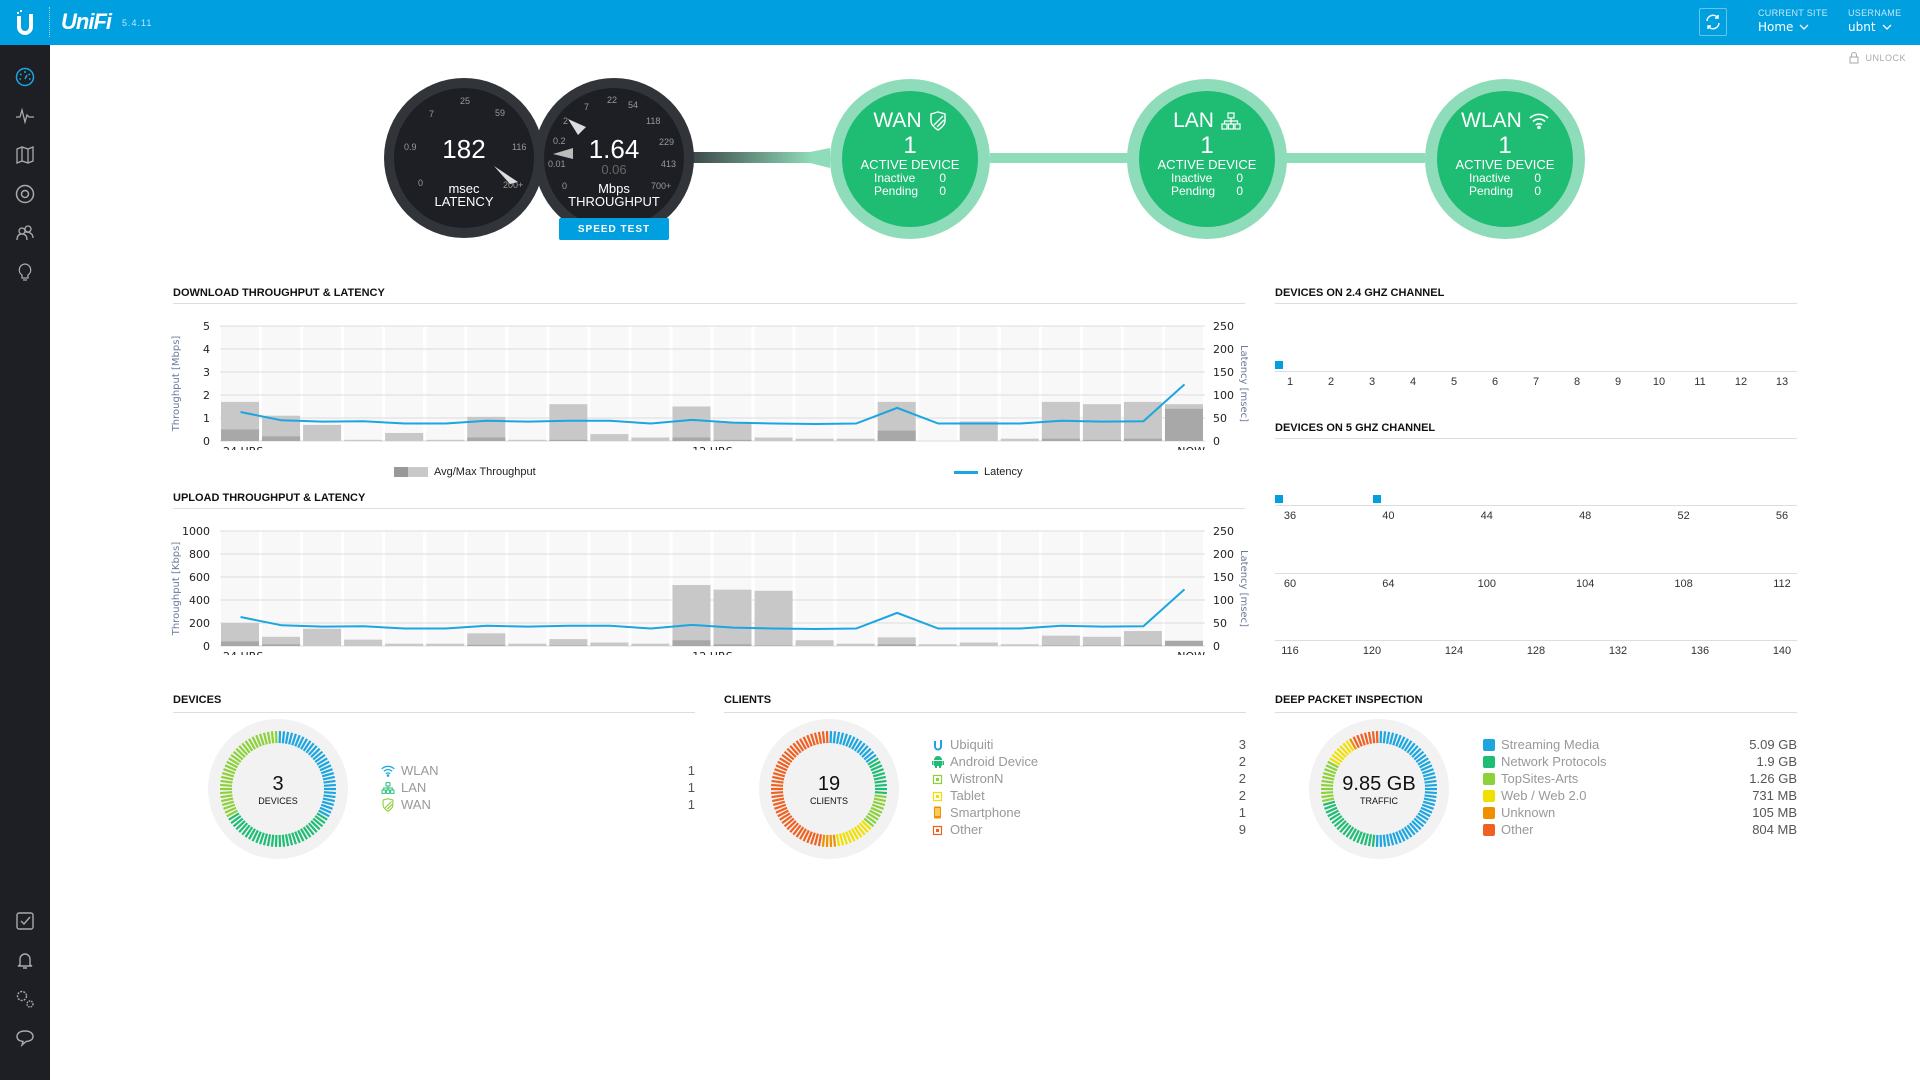 The image size is (1920, 1080). What do you see at coordinates (1700, 382) in the screenshot?
I see `channel-label: 11` at bounding box center [1700, 382].